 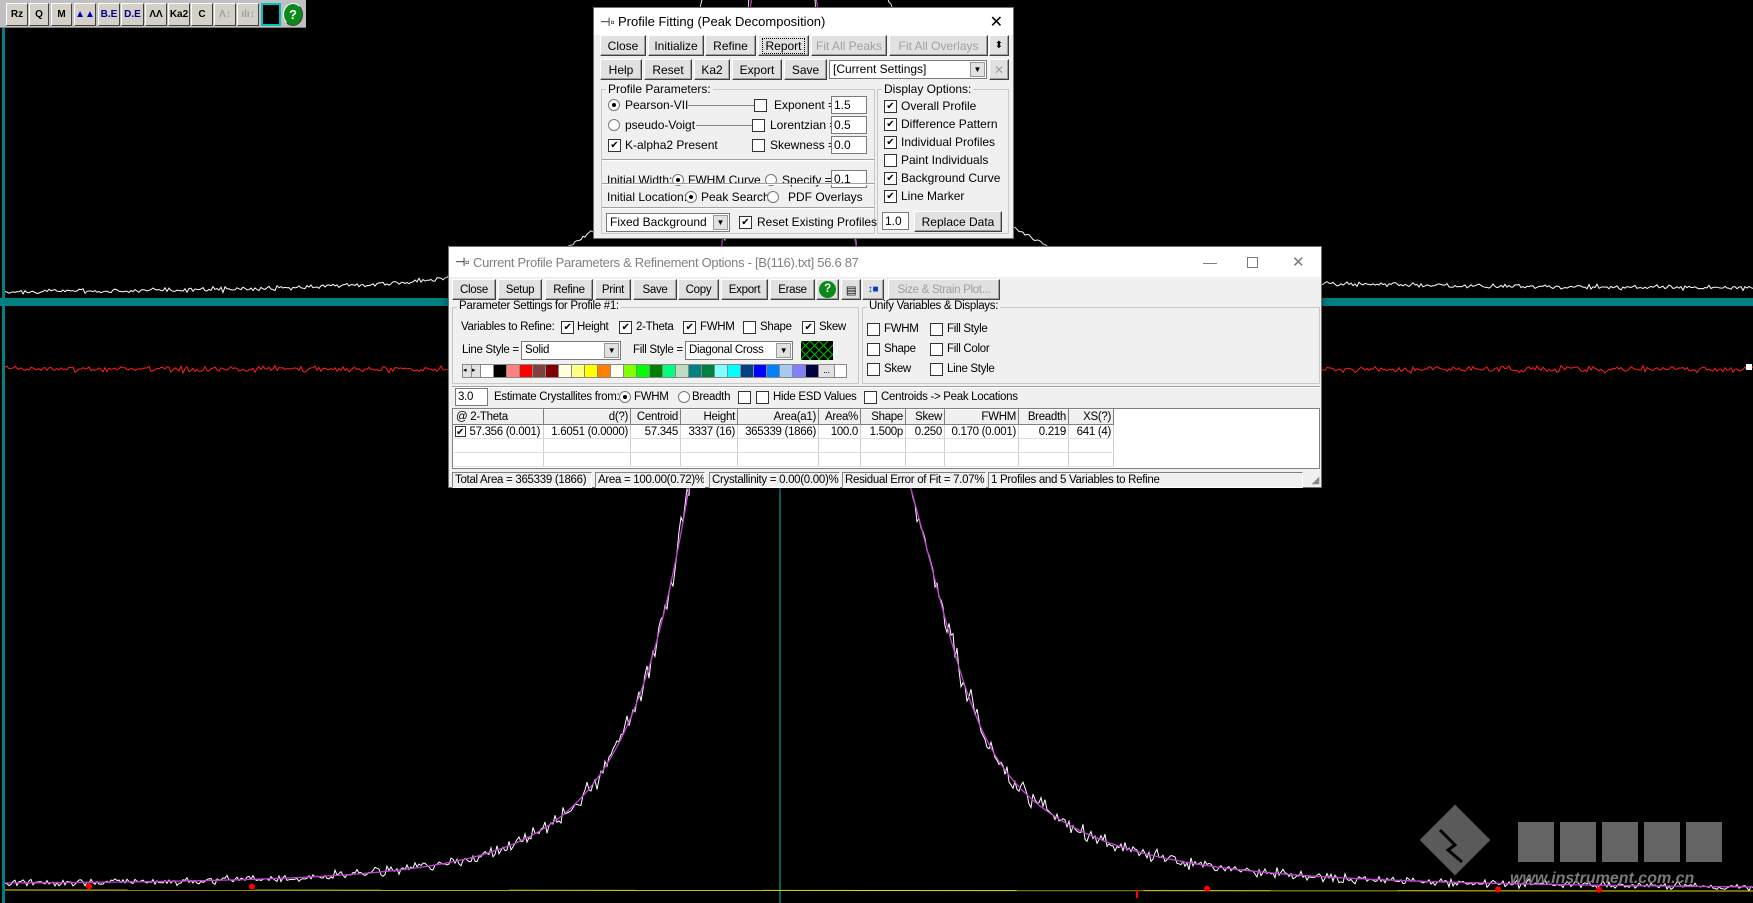 I want to click on sort-arrows-icon: ↕■, so click(x=873, y=289).